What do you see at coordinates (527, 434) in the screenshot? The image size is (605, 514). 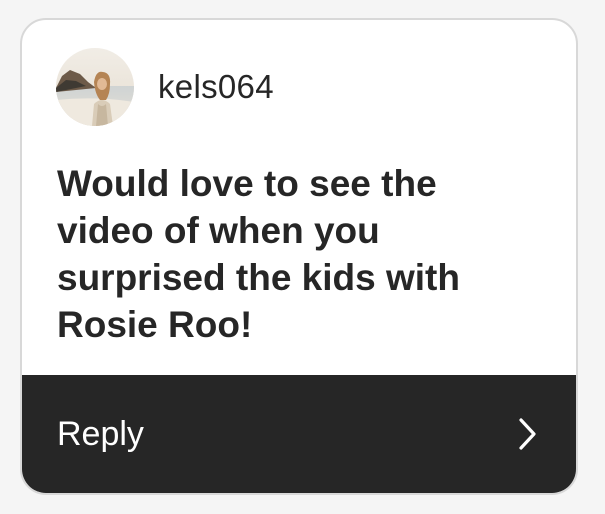 I see `chevron-right-icon` at bounding box center [527, 434].